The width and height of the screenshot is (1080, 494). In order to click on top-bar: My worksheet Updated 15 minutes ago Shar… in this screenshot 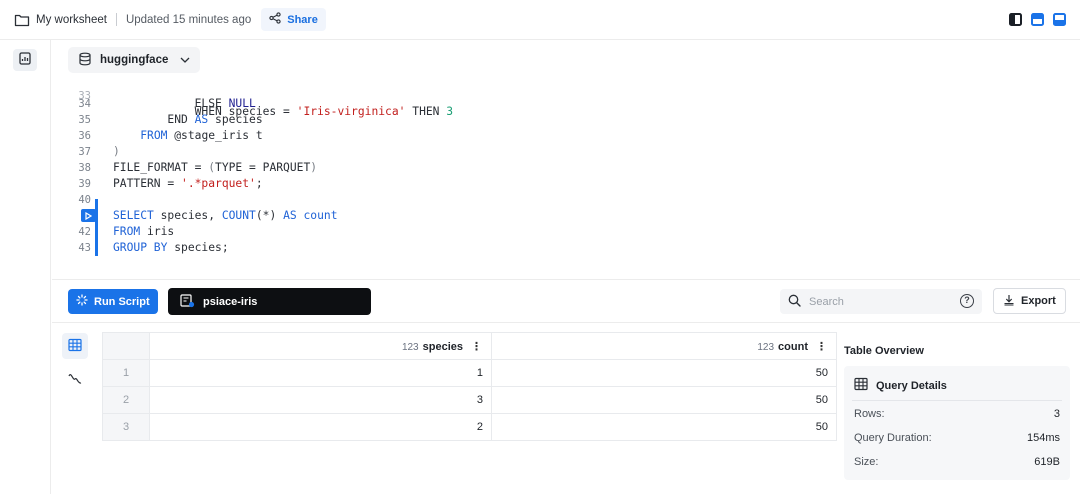, I will do `click(540, 20)`.